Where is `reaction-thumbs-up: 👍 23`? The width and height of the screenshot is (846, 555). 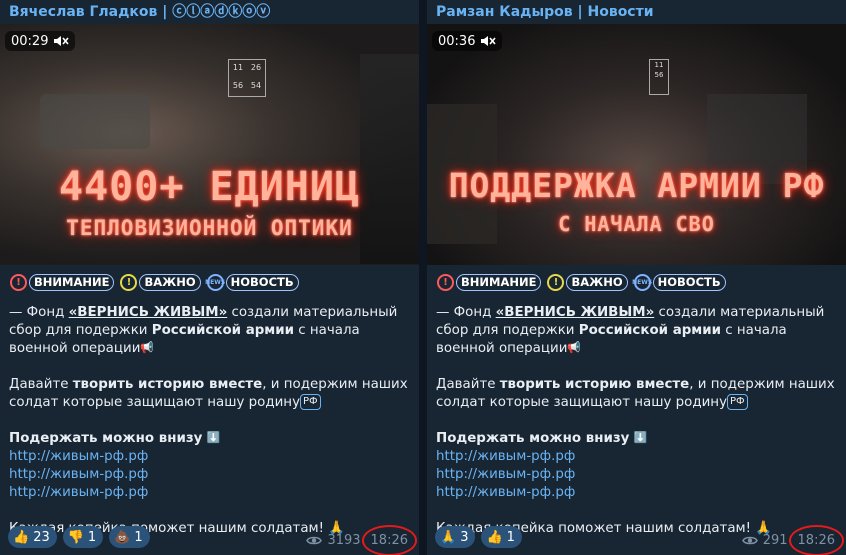
reaction-thumbs-up: 👍 23 is located at coordinates (32, 537).